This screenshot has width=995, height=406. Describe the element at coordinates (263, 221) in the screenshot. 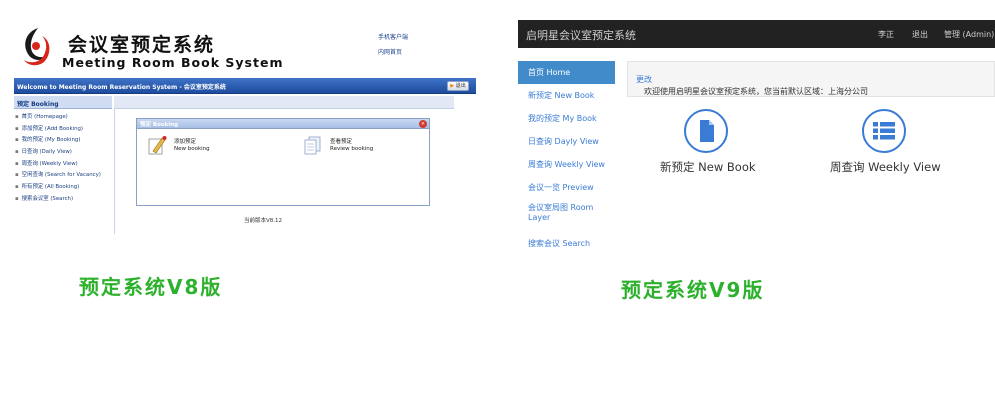

I see `version-text: 当前版本V8.12` at that location.